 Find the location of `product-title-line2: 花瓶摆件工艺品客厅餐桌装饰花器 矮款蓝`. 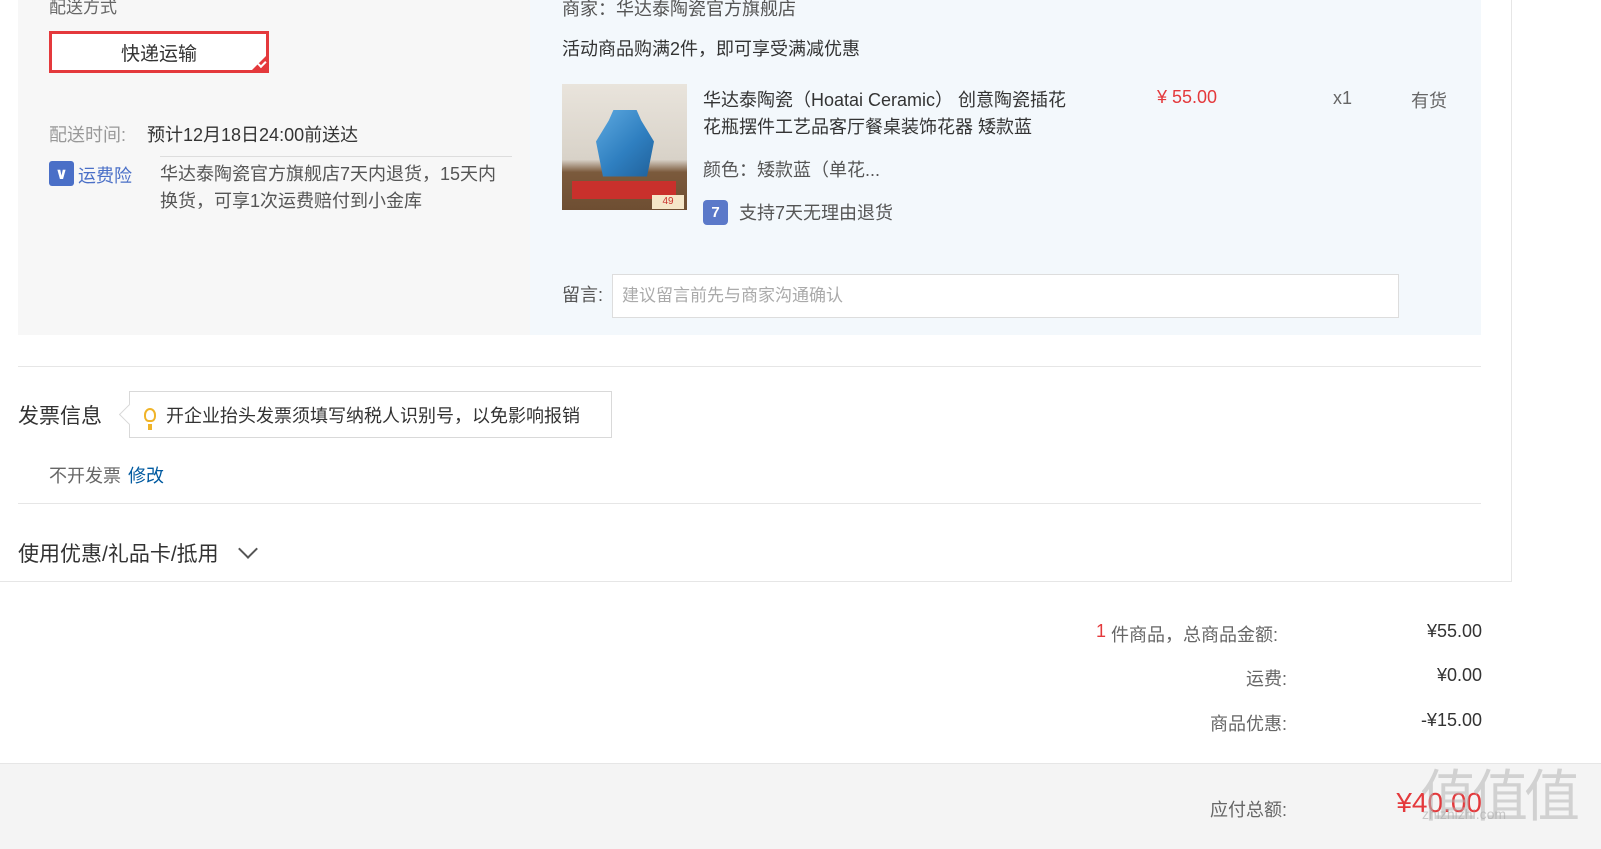

product-title-line2: 花瓶摆件工艺品客厅餐桌装饰花器 矮款蓝 is located at coordinates (867, 126).